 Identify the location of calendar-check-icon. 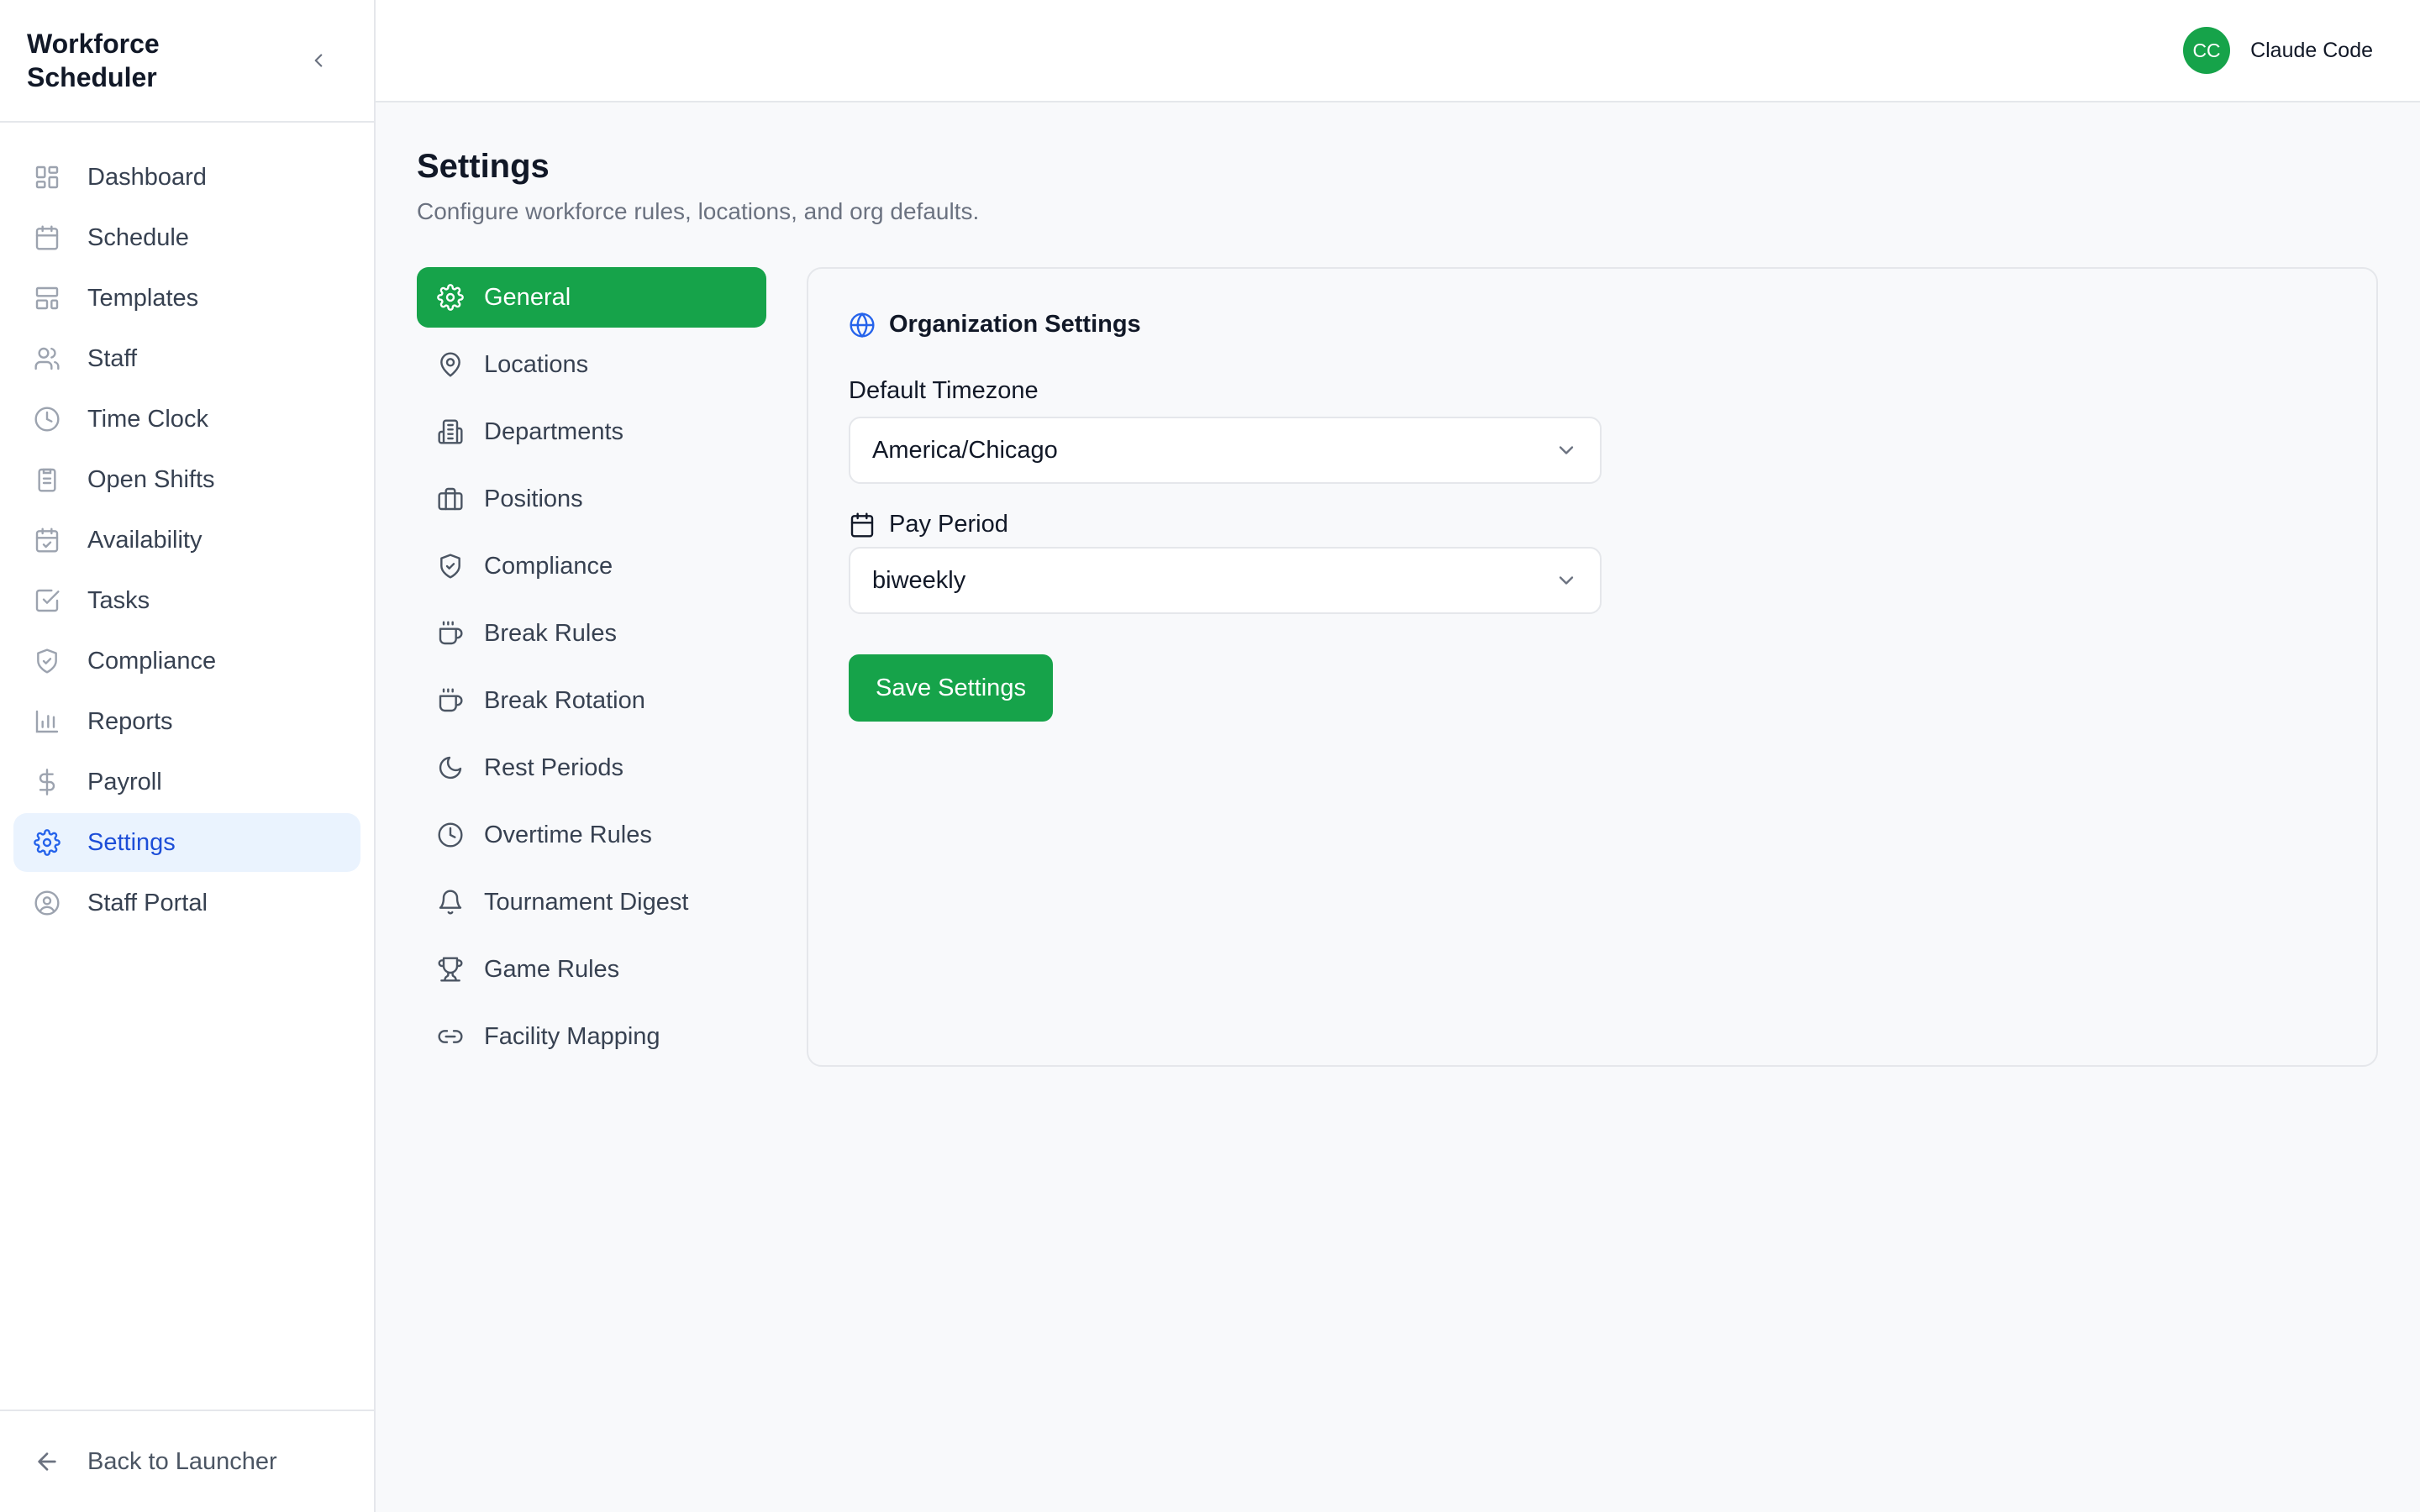
(47, 540).